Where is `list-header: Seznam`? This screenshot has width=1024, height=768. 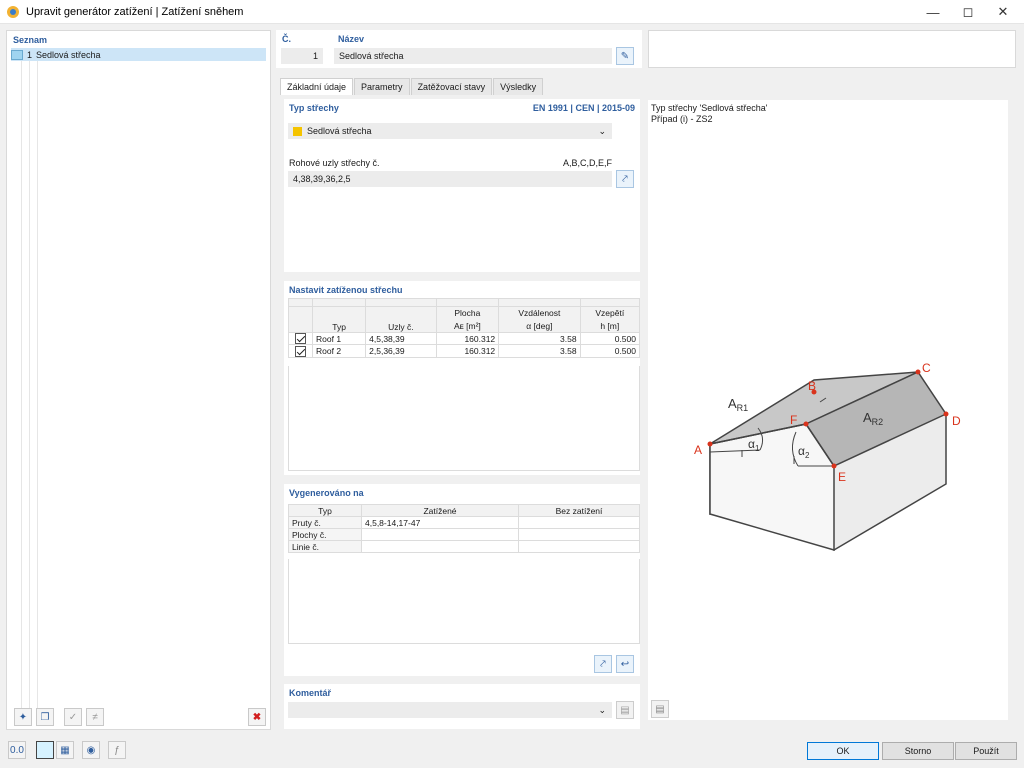 list-header: Seznam is located at coordinates (30, 40).